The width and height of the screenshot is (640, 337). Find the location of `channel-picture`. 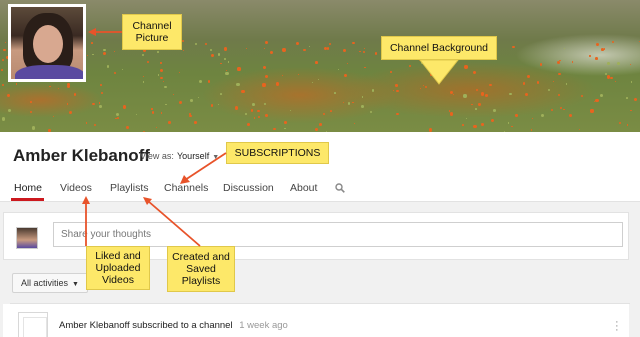

channel-picture is located at coordinates (47, 43).